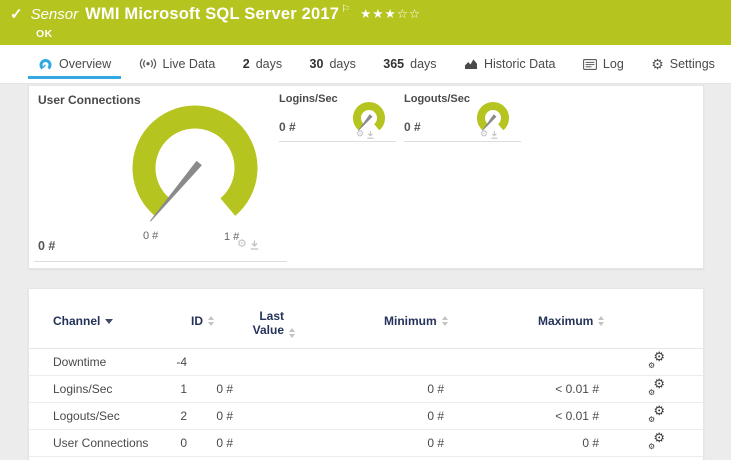  What do you see at coordinates (366, 389) in the screenshot?
I see `table-row-logins: Logins/Sec 1 0 # 0 # < 0.01 # ⚙ ⚙` at bounding box center [366, 389].